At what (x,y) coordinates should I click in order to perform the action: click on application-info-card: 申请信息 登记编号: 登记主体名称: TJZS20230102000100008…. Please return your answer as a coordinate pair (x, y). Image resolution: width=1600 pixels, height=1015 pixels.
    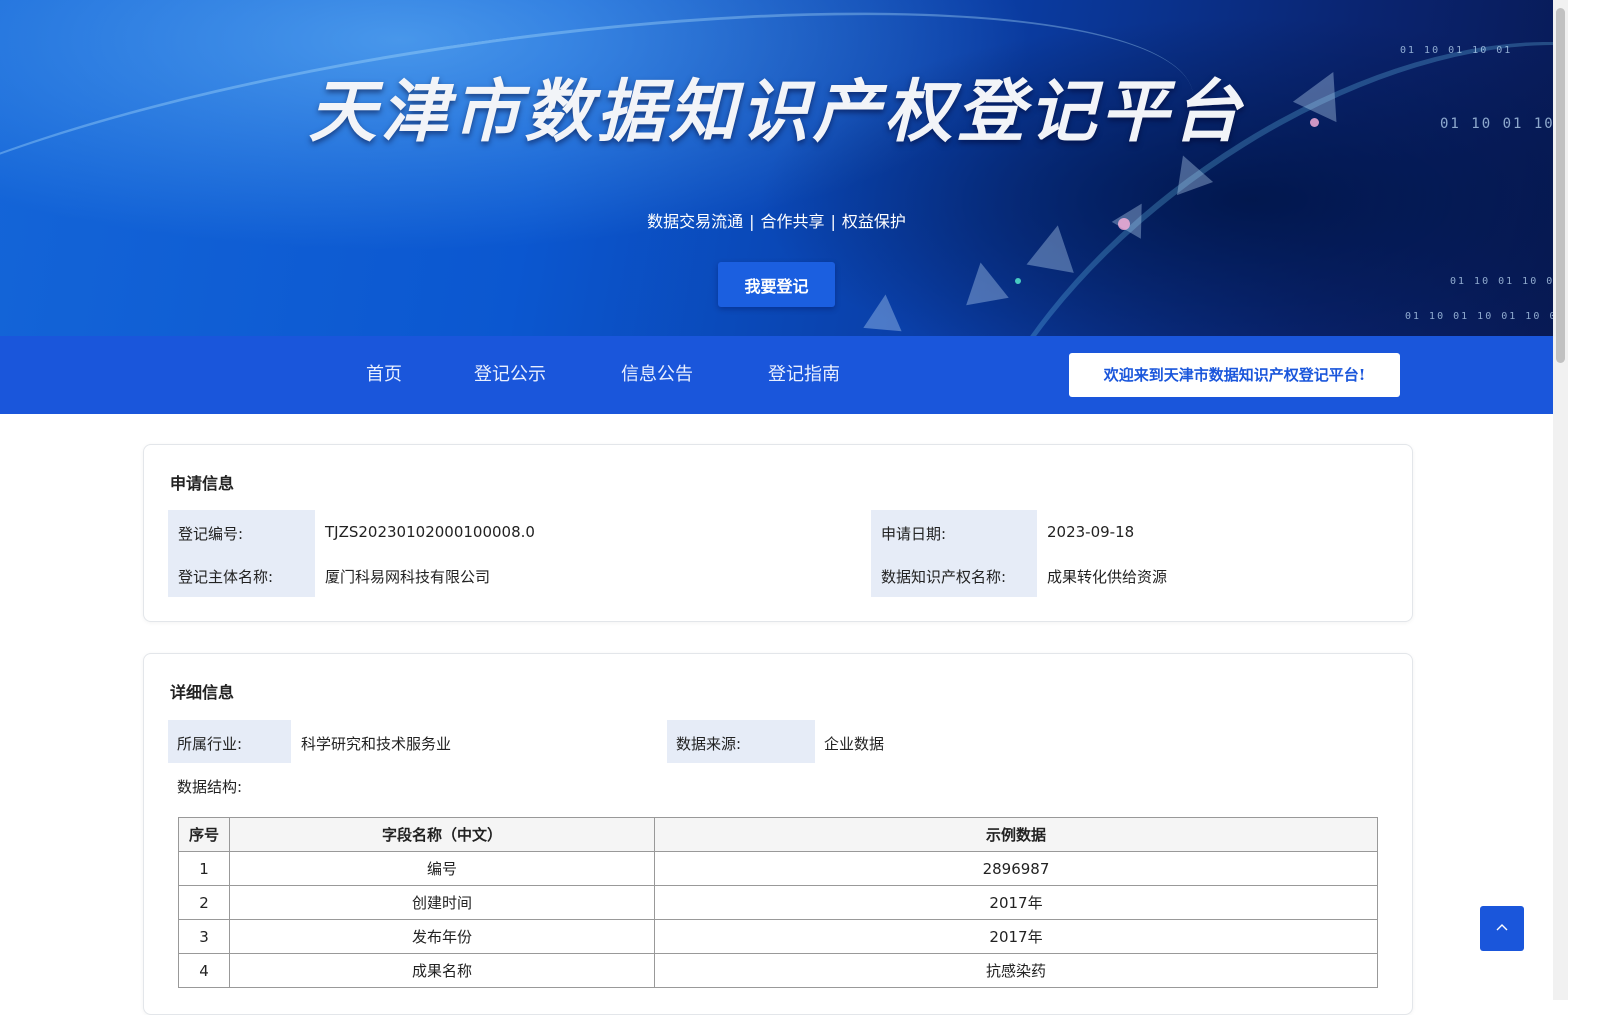
    Looking at the image, I should click on (778, 533).